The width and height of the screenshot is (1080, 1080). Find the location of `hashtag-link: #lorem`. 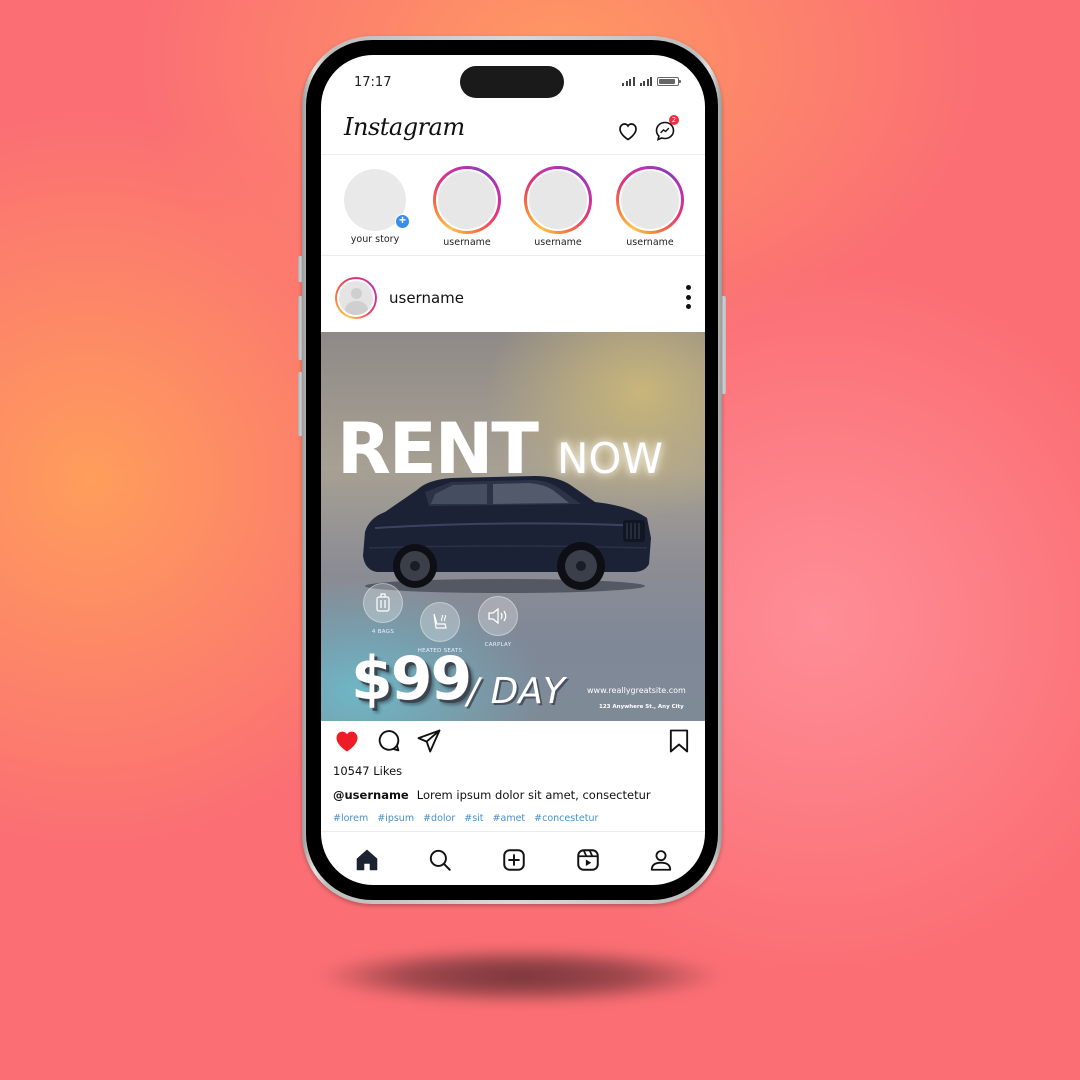

hashtag-link: #lorem is located at coordinates (350, 818).